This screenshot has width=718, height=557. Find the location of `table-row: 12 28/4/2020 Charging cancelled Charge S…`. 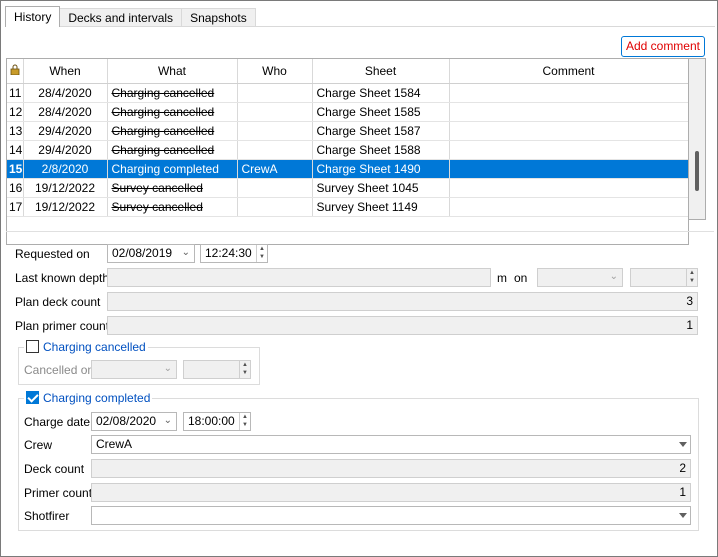

table-row: 12 28/4/2020 Charging cancelled Charge S… is located at coordinates (347, 112).